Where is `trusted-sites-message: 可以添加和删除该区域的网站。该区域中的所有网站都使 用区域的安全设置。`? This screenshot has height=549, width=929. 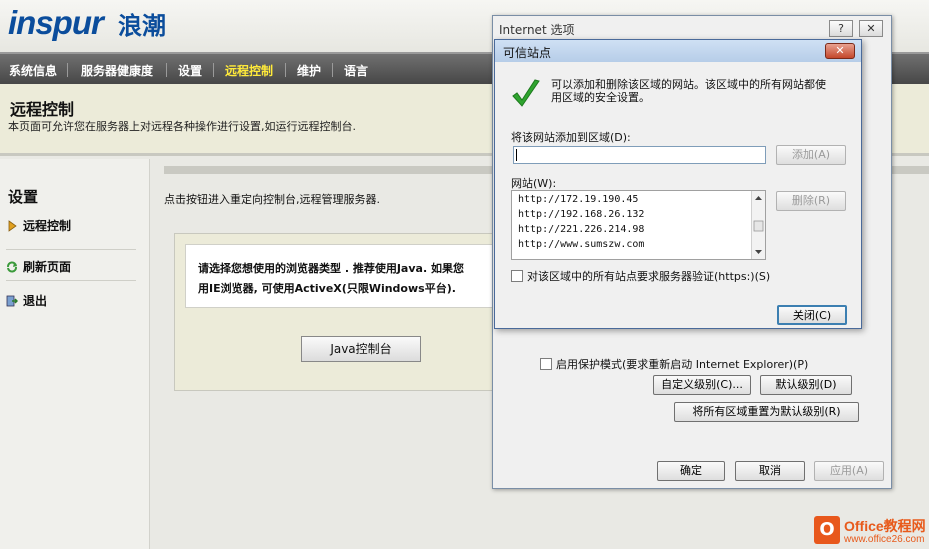
trusted-sites-message: 可以添加和删除该区域的网站。该区域中的所有网站都使 用区域的安全设置。 is located at coordinates (701, 91).